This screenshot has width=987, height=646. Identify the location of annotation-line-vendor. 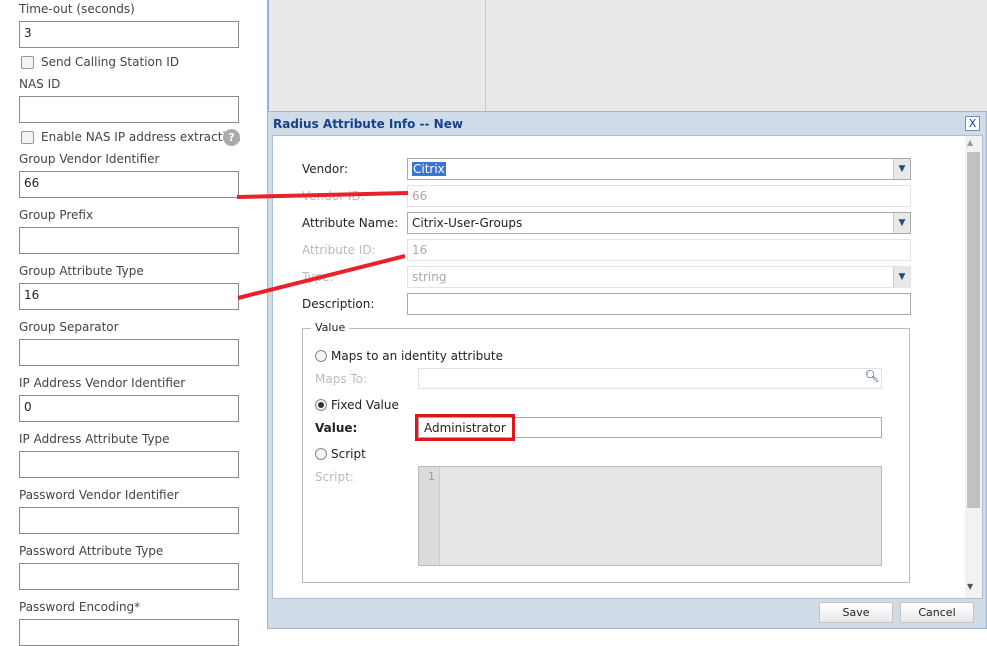
(322, 195).